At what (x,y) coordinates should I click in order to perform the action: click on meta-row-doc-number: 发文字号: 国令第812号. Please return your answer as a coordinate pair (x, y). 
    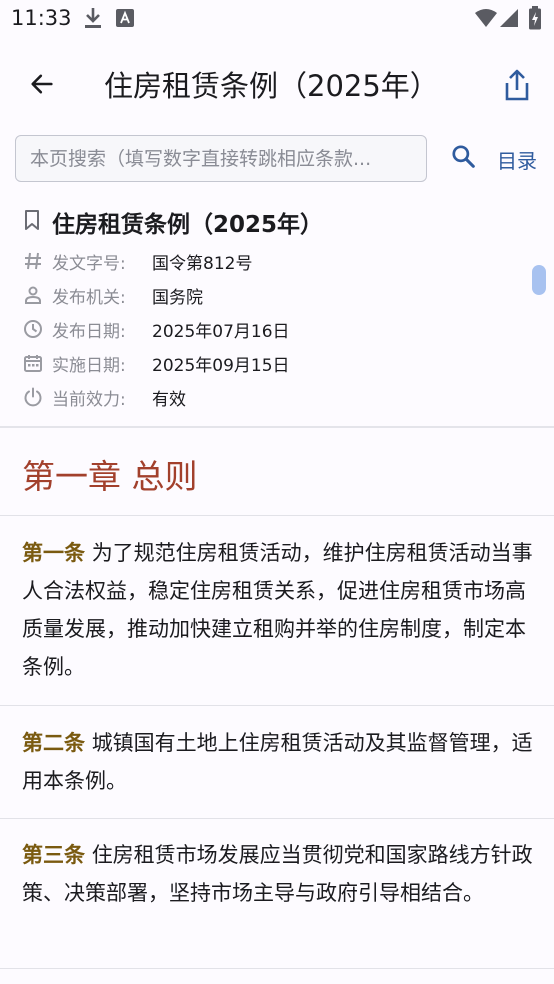
    Looking at the image, I should click on (137, 261).